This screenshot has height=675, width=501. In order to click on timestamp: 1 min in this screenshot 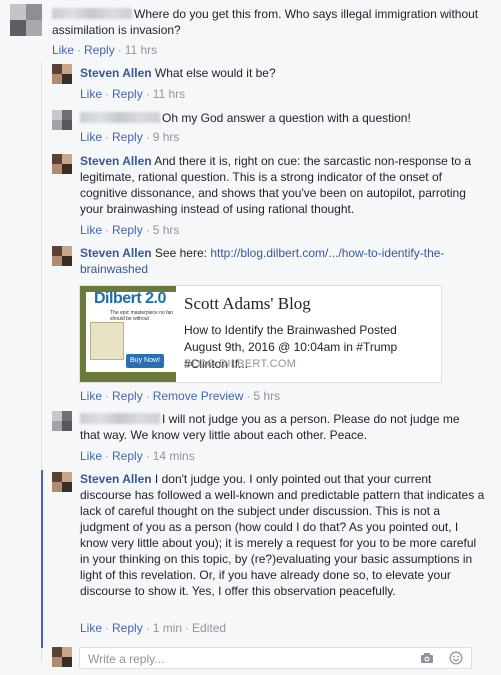, I will do `click(167, 628)`.